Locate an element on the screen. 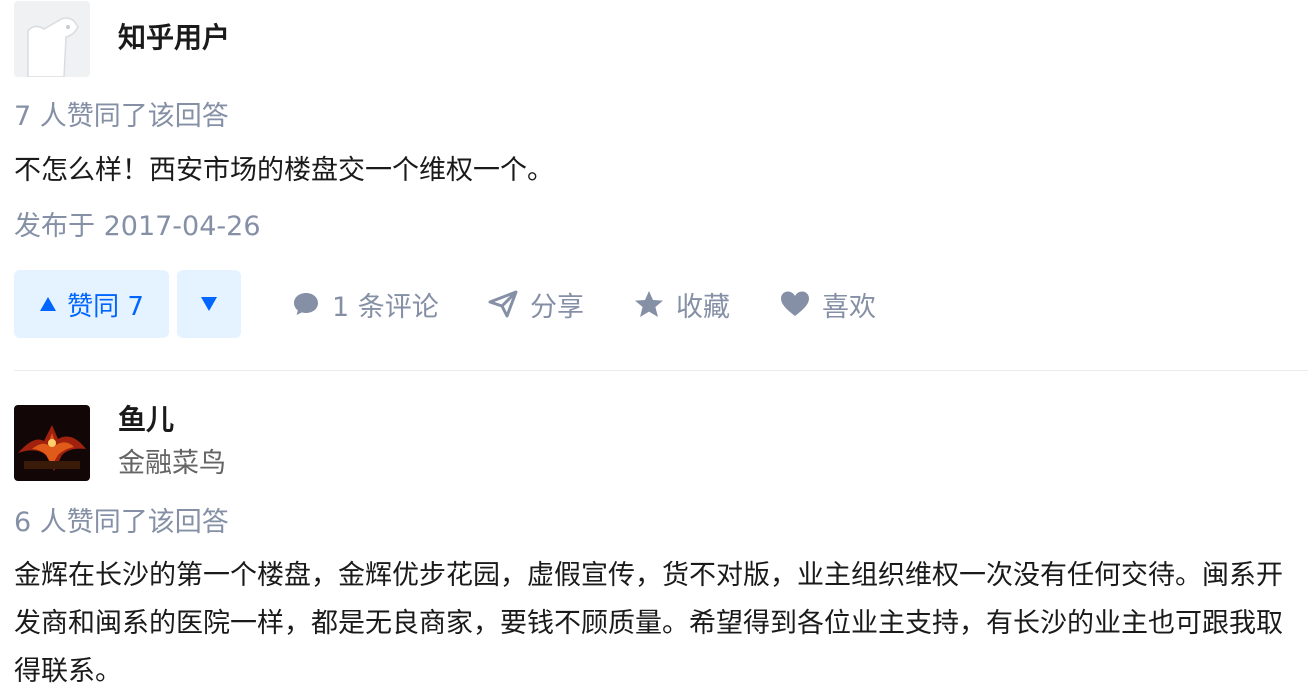 Image resolution: width=1308 pixels, height=692 pixels. triangle-up-icon is located at coordinates (48, 304).